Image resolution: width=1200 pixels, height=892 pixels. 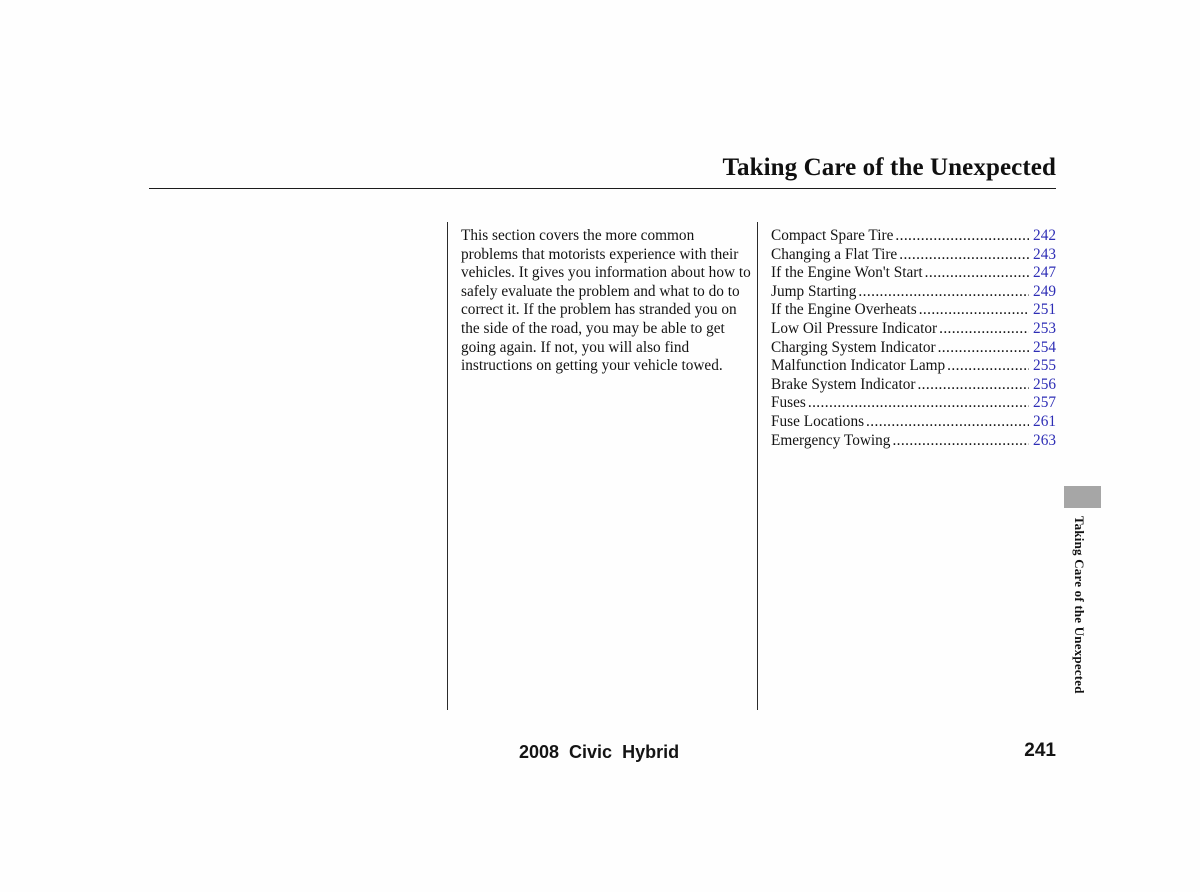 What do you see at coordinates (854, 328) in the screenshot?
I see `toc-entry-label: Low Oil Pressure Indicator` at bounding box center [854, 328].